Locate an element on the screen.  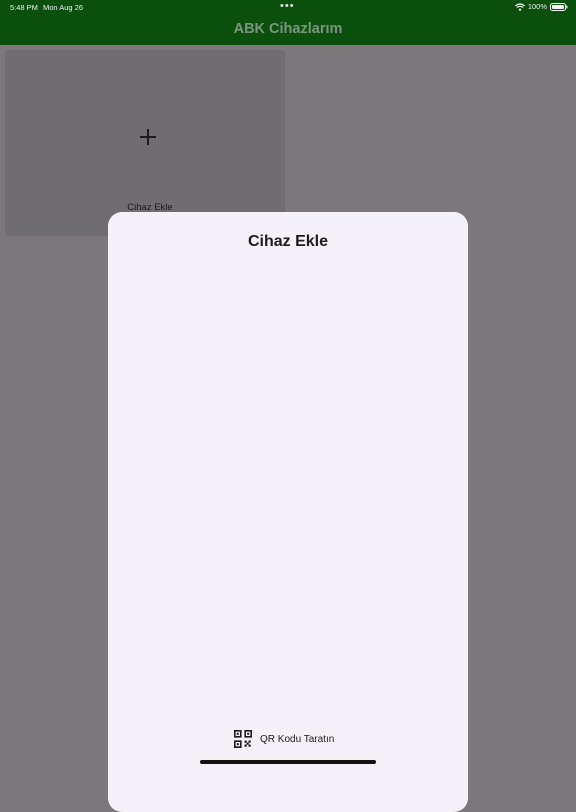
status-indicators: 100% is located at coordinates (541, 6).